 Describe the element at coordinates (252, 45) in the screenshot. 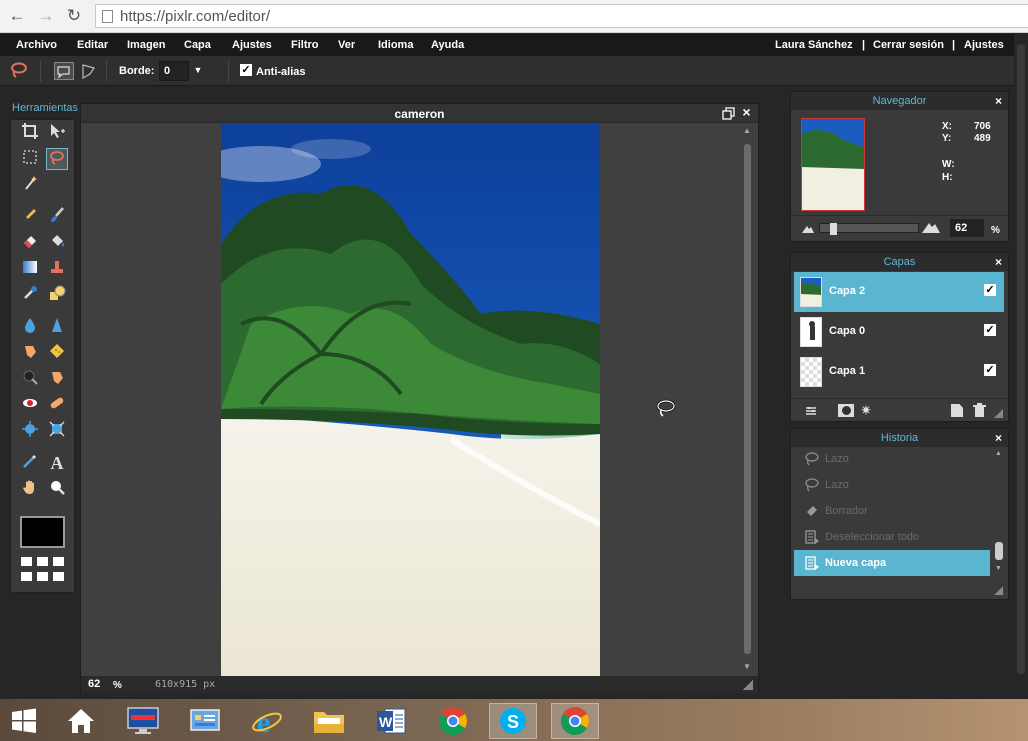

I see `menu-ajustes: Ajustes` at that location.